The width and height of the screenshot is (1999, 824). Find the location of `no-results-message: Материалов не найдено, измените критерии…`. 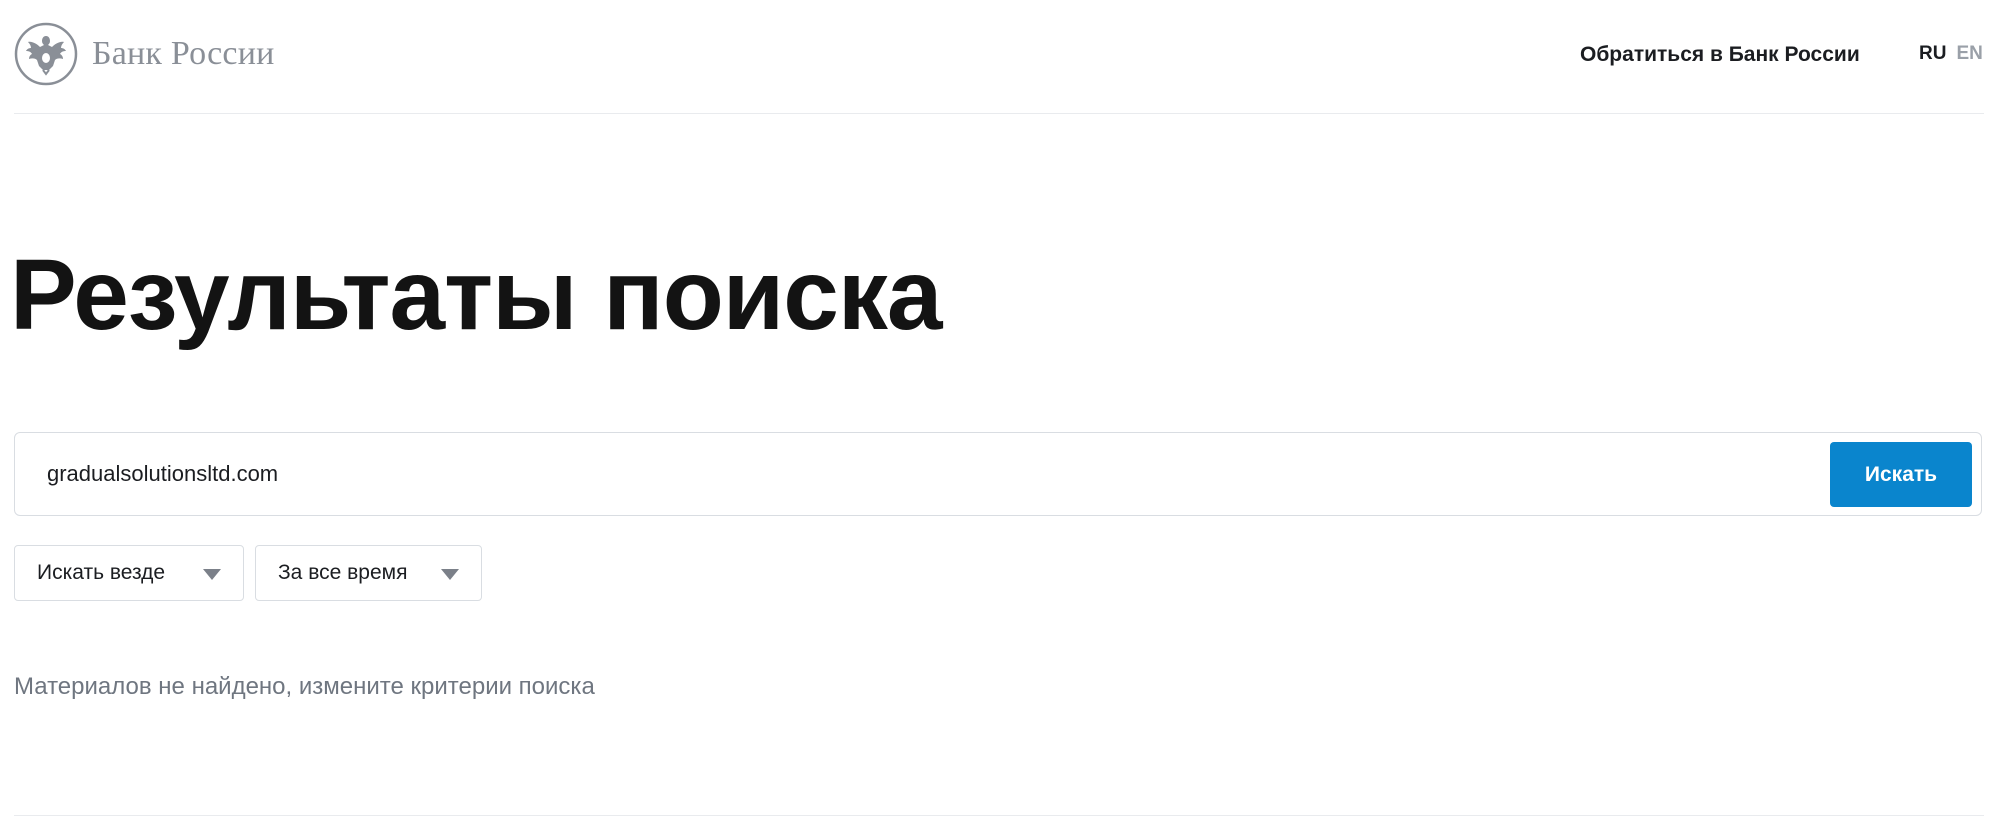

no-results-message: Материалов не найдено, измените критерии… is located at coordinates (304, 686).